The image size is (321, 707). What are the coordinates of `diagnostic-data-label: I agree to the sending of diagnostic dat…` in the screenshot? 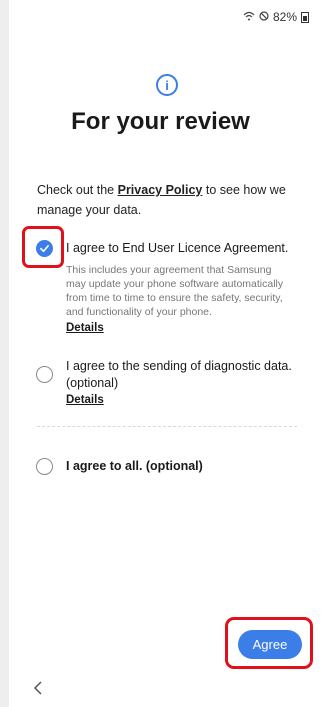 It's located at (179, 374).